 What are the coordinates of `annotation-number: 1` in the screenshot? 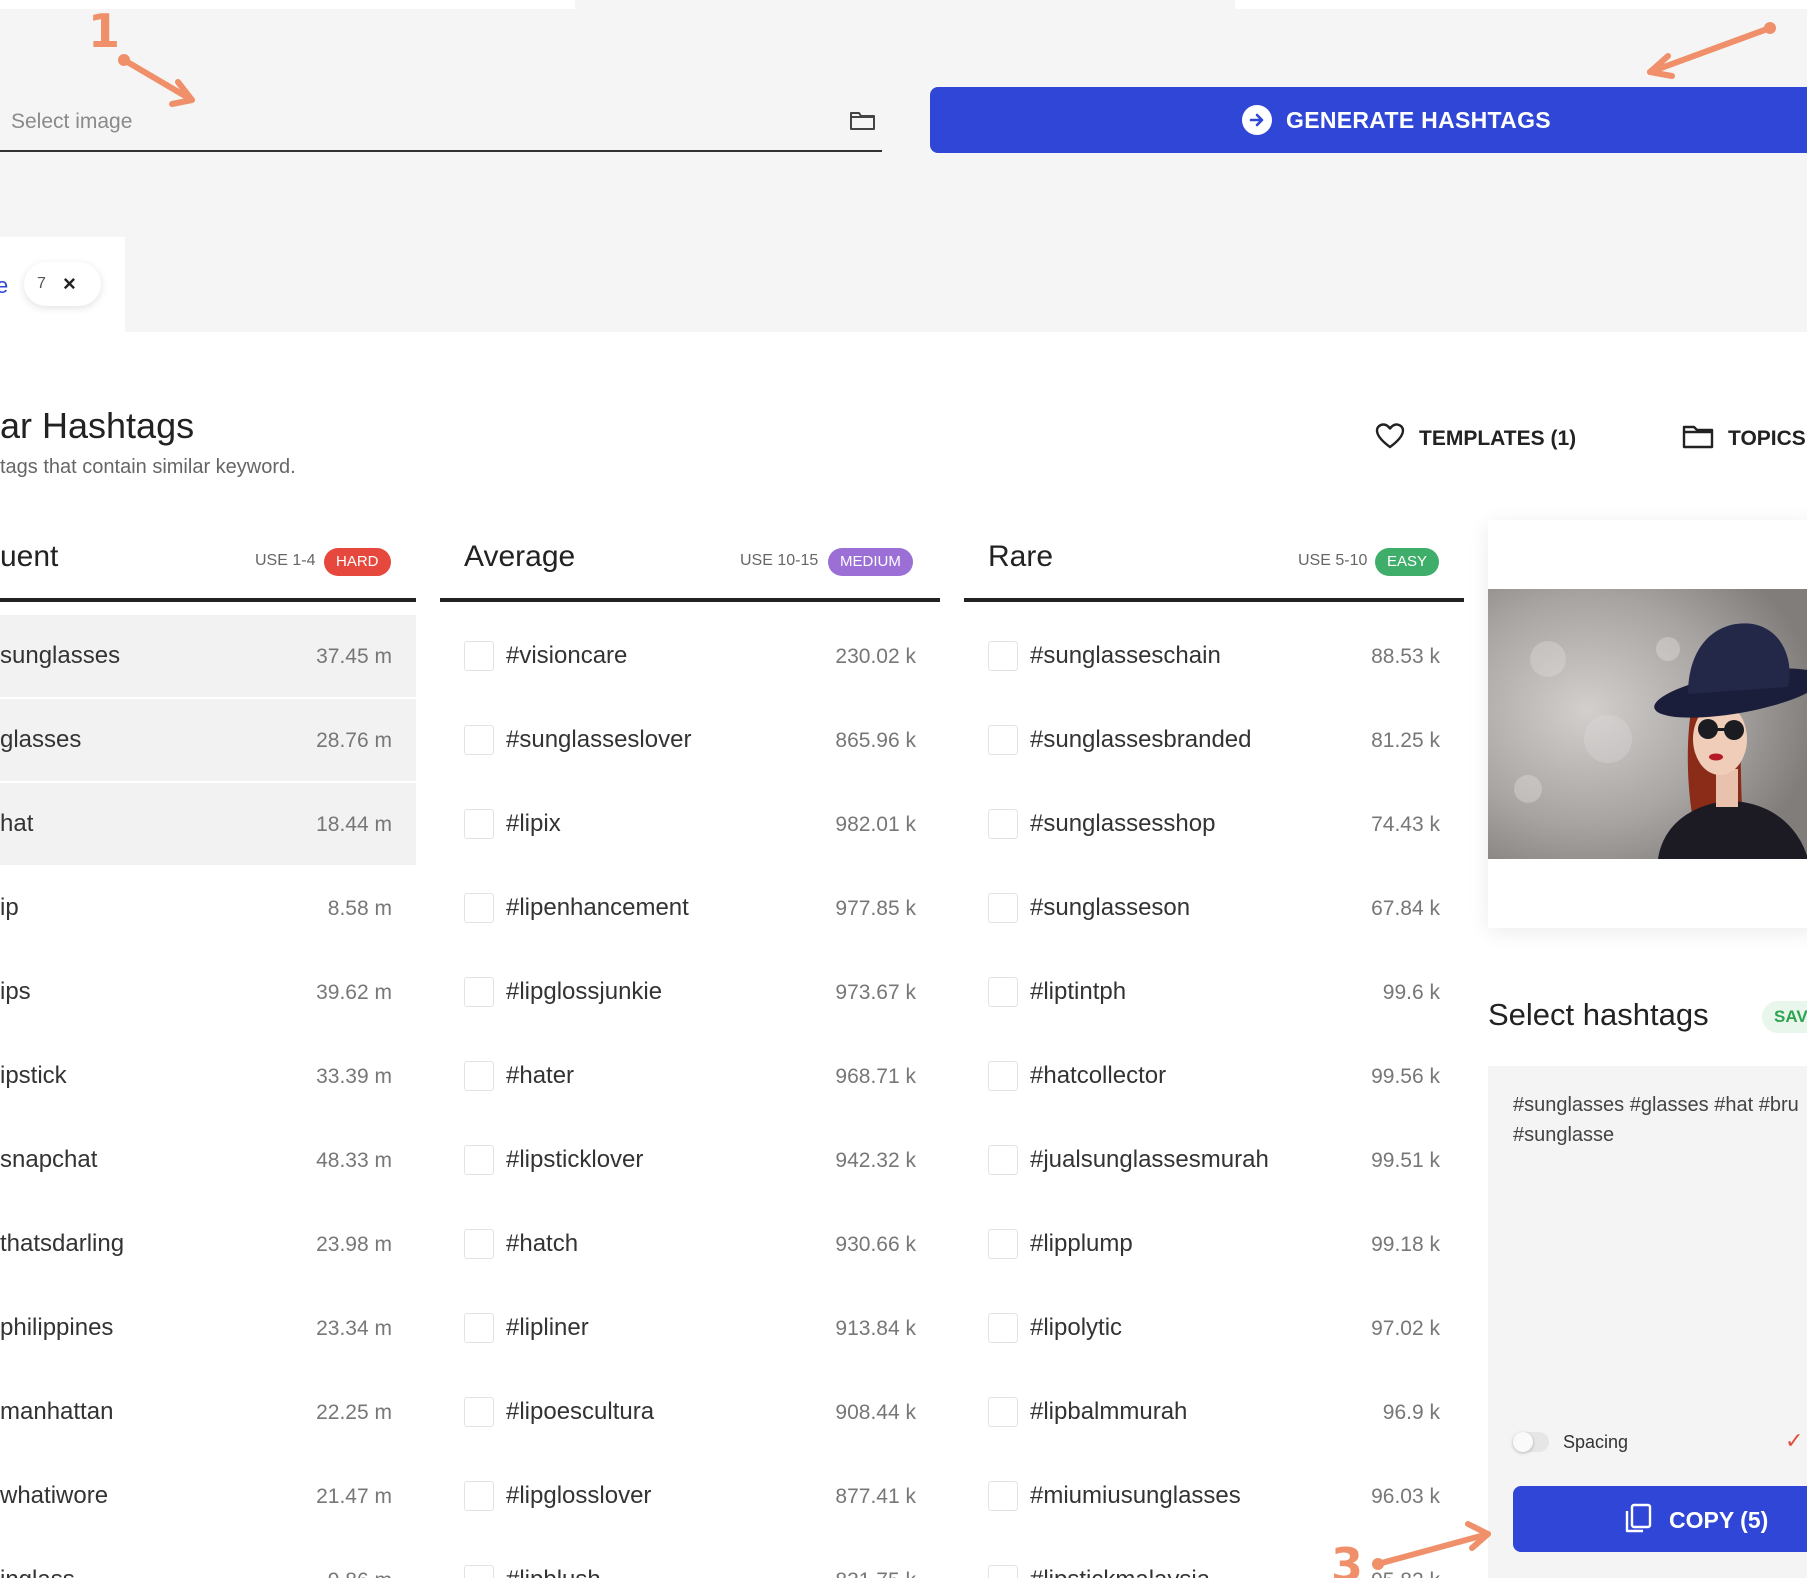 It's located at (104, 31).